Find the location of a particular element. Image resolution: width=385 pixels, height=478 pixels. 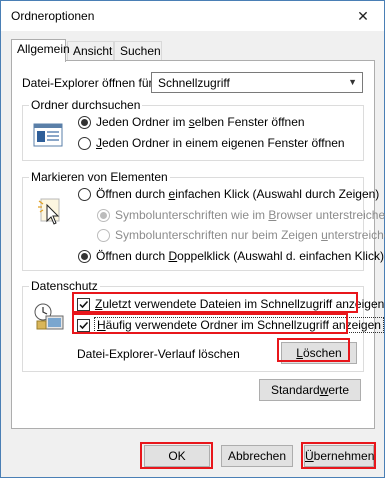

close-icon: ✕ is located at coordinates (363, 15).